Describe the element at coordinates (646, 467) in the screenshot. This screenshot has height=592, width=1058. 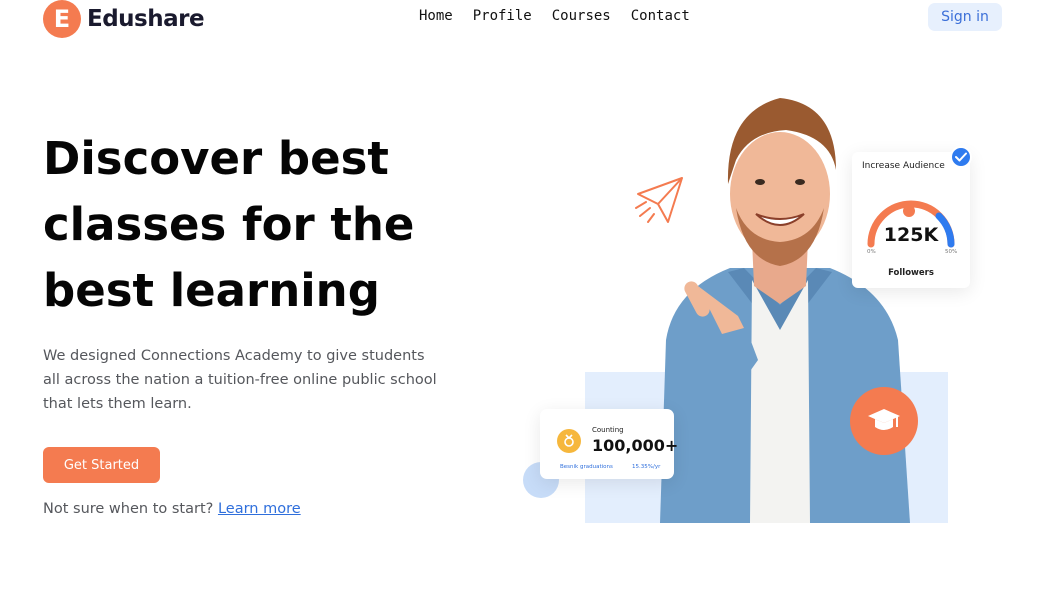
I see `counting-right-note: 15.35%/yr` at that location.